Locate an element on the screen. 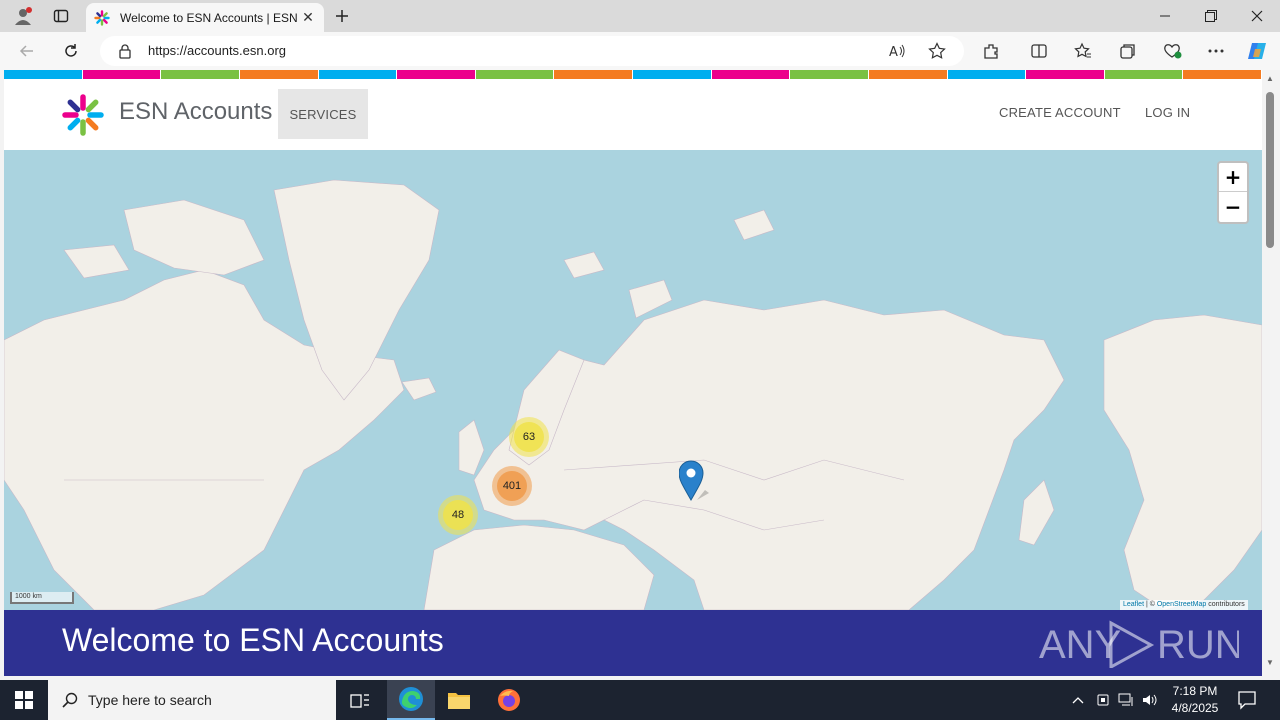  copilot-icon is located at coordinates (1257, 51).